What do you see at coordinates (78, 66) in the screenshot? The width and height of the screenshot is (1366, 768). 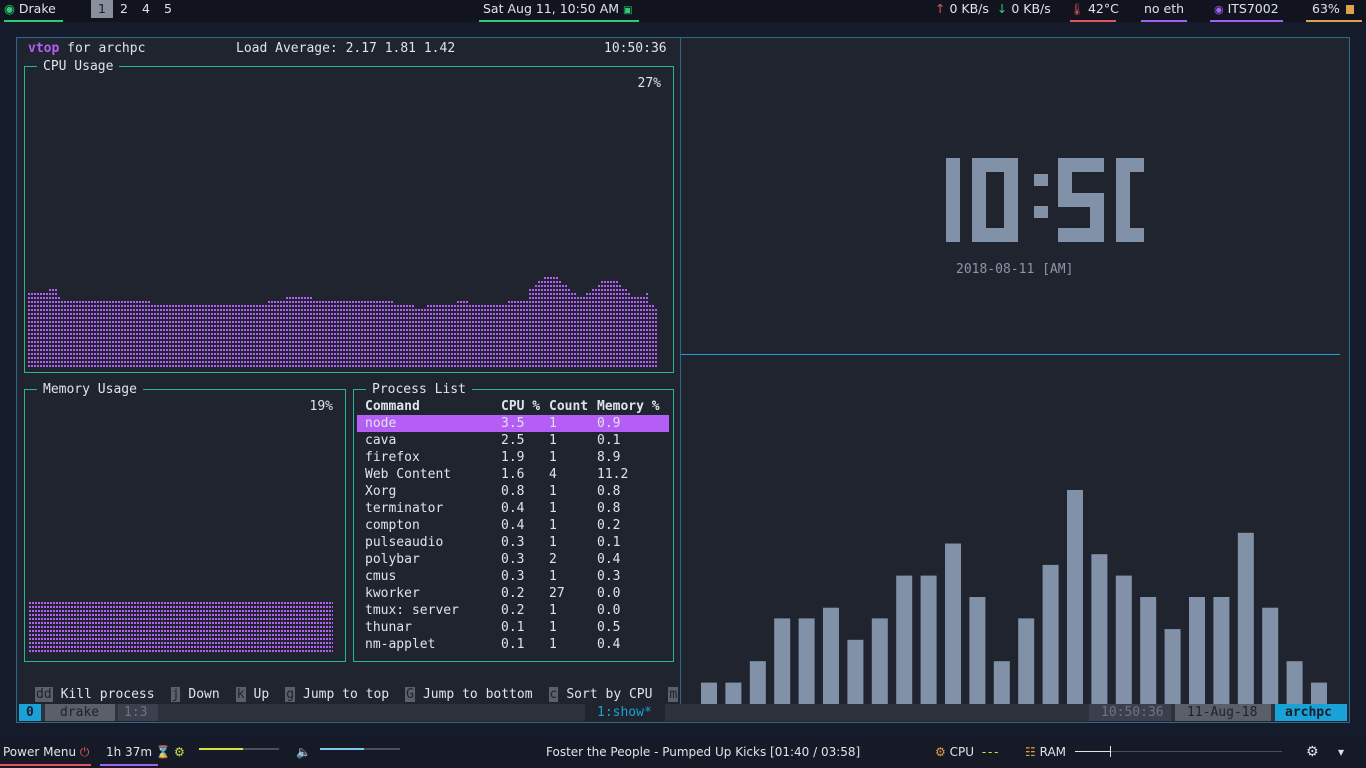 I see `cpu-usage-title: CPU Usage` at bounding box center [78, 66].